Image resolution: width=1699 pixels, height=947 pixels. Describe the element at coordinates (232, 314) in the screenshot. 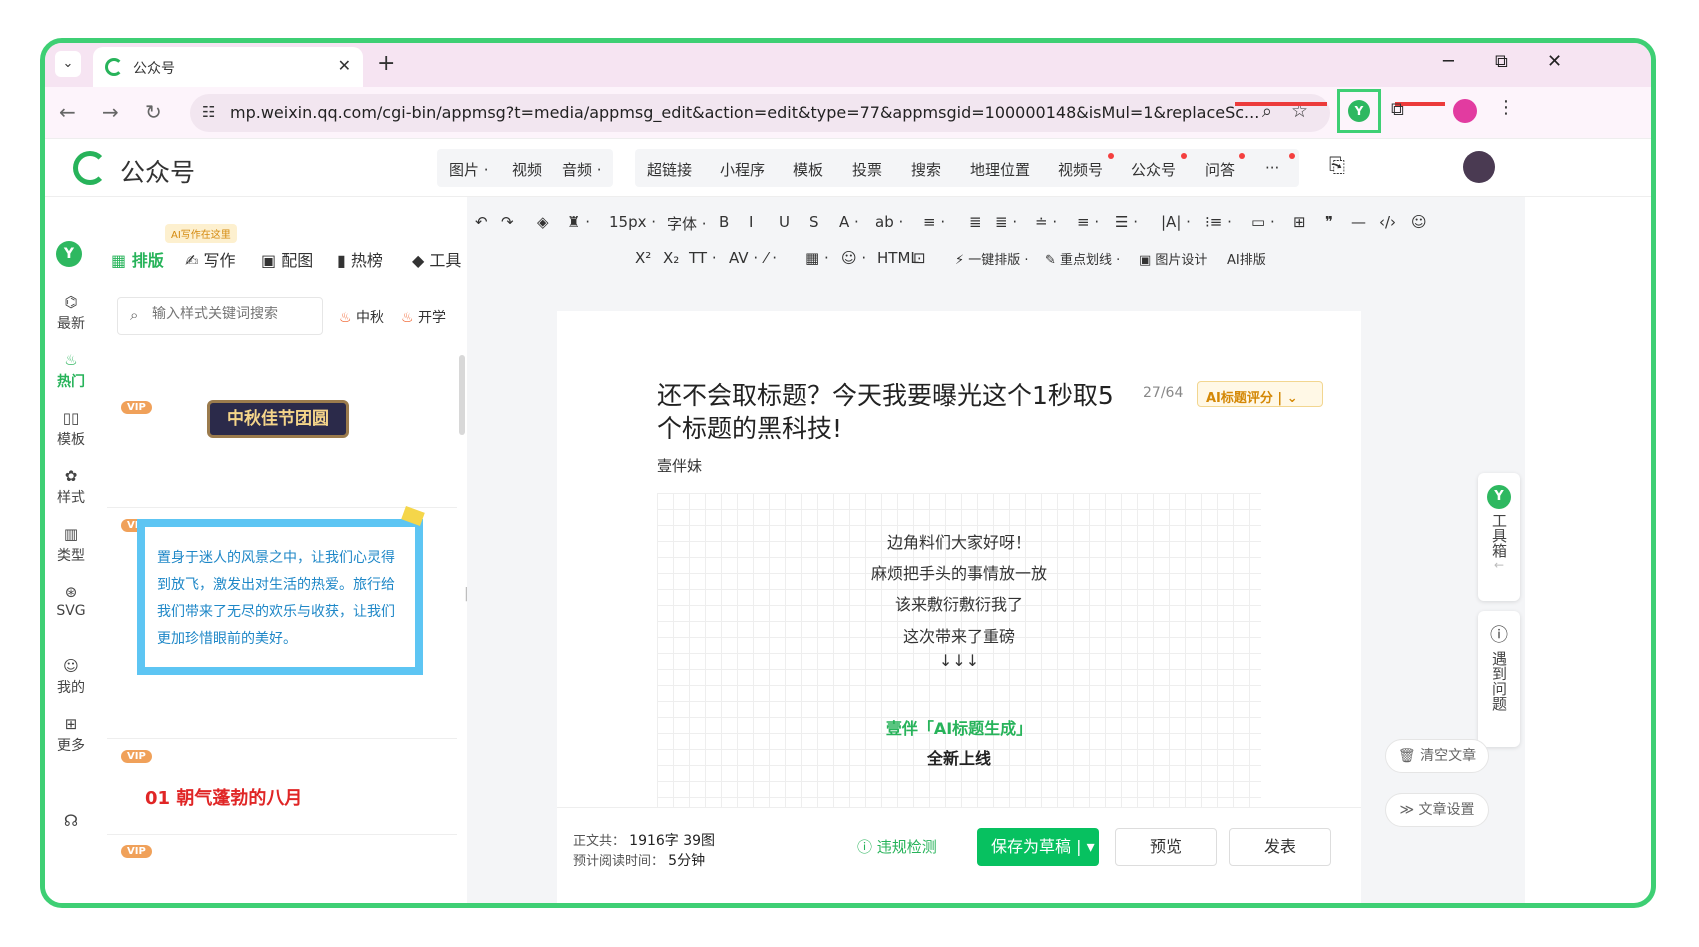

I see `style-search-input` at that location.